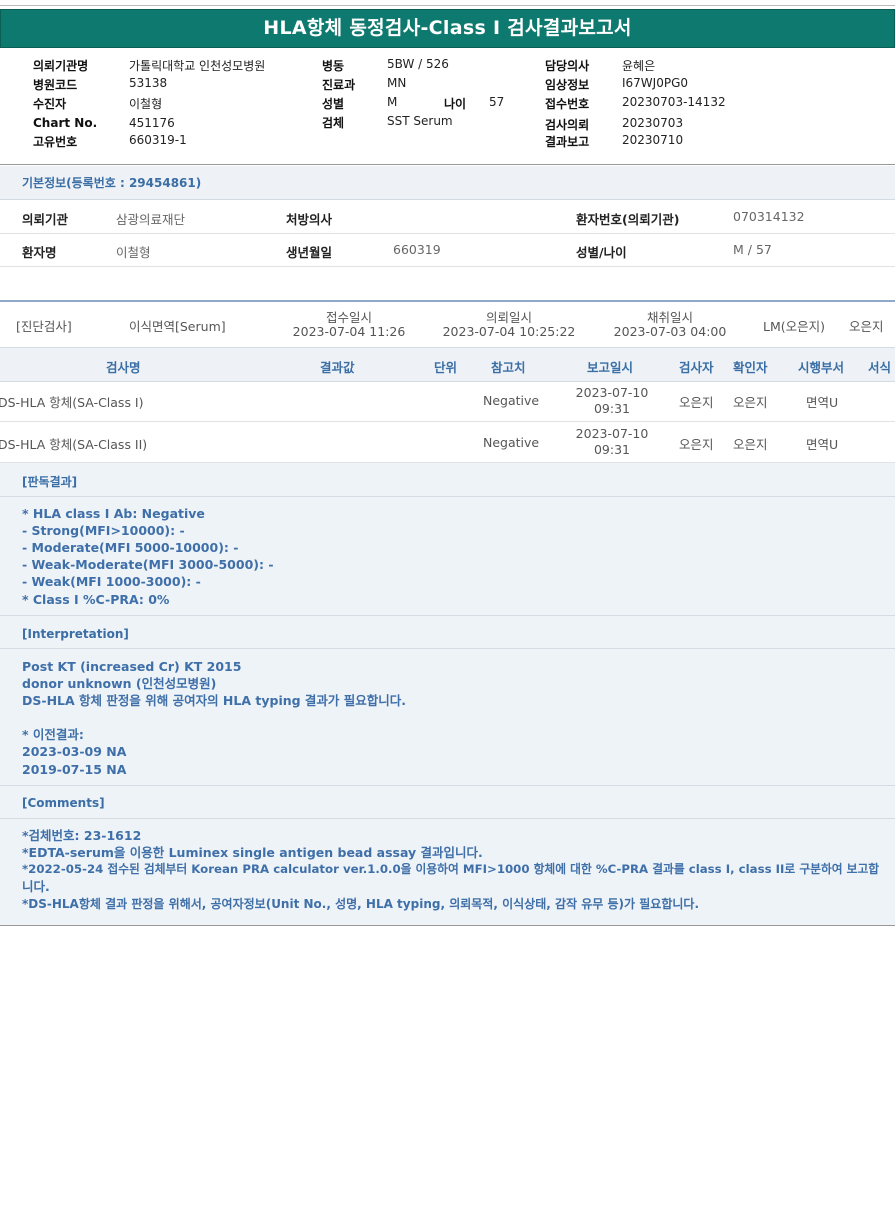 This screenshot has height=1215, width=895. What do you see at coordinates (447, 364) in the screenshot?
I see `results-column-header: 검사명 결과값 단위 참고치 보고일시 검사자 확인자 시행부서 서식` at bounding box center [447, 364].